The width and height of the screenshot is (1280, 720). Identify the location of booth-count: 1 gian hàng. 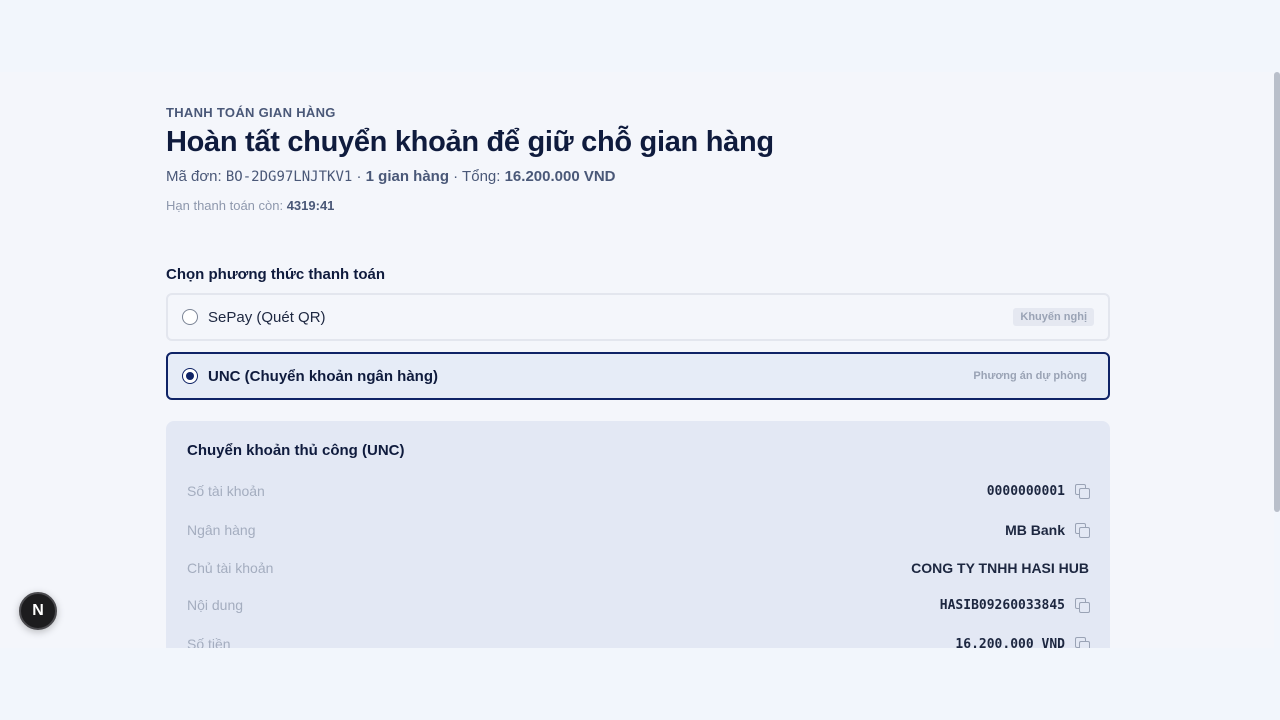
(407, 176).